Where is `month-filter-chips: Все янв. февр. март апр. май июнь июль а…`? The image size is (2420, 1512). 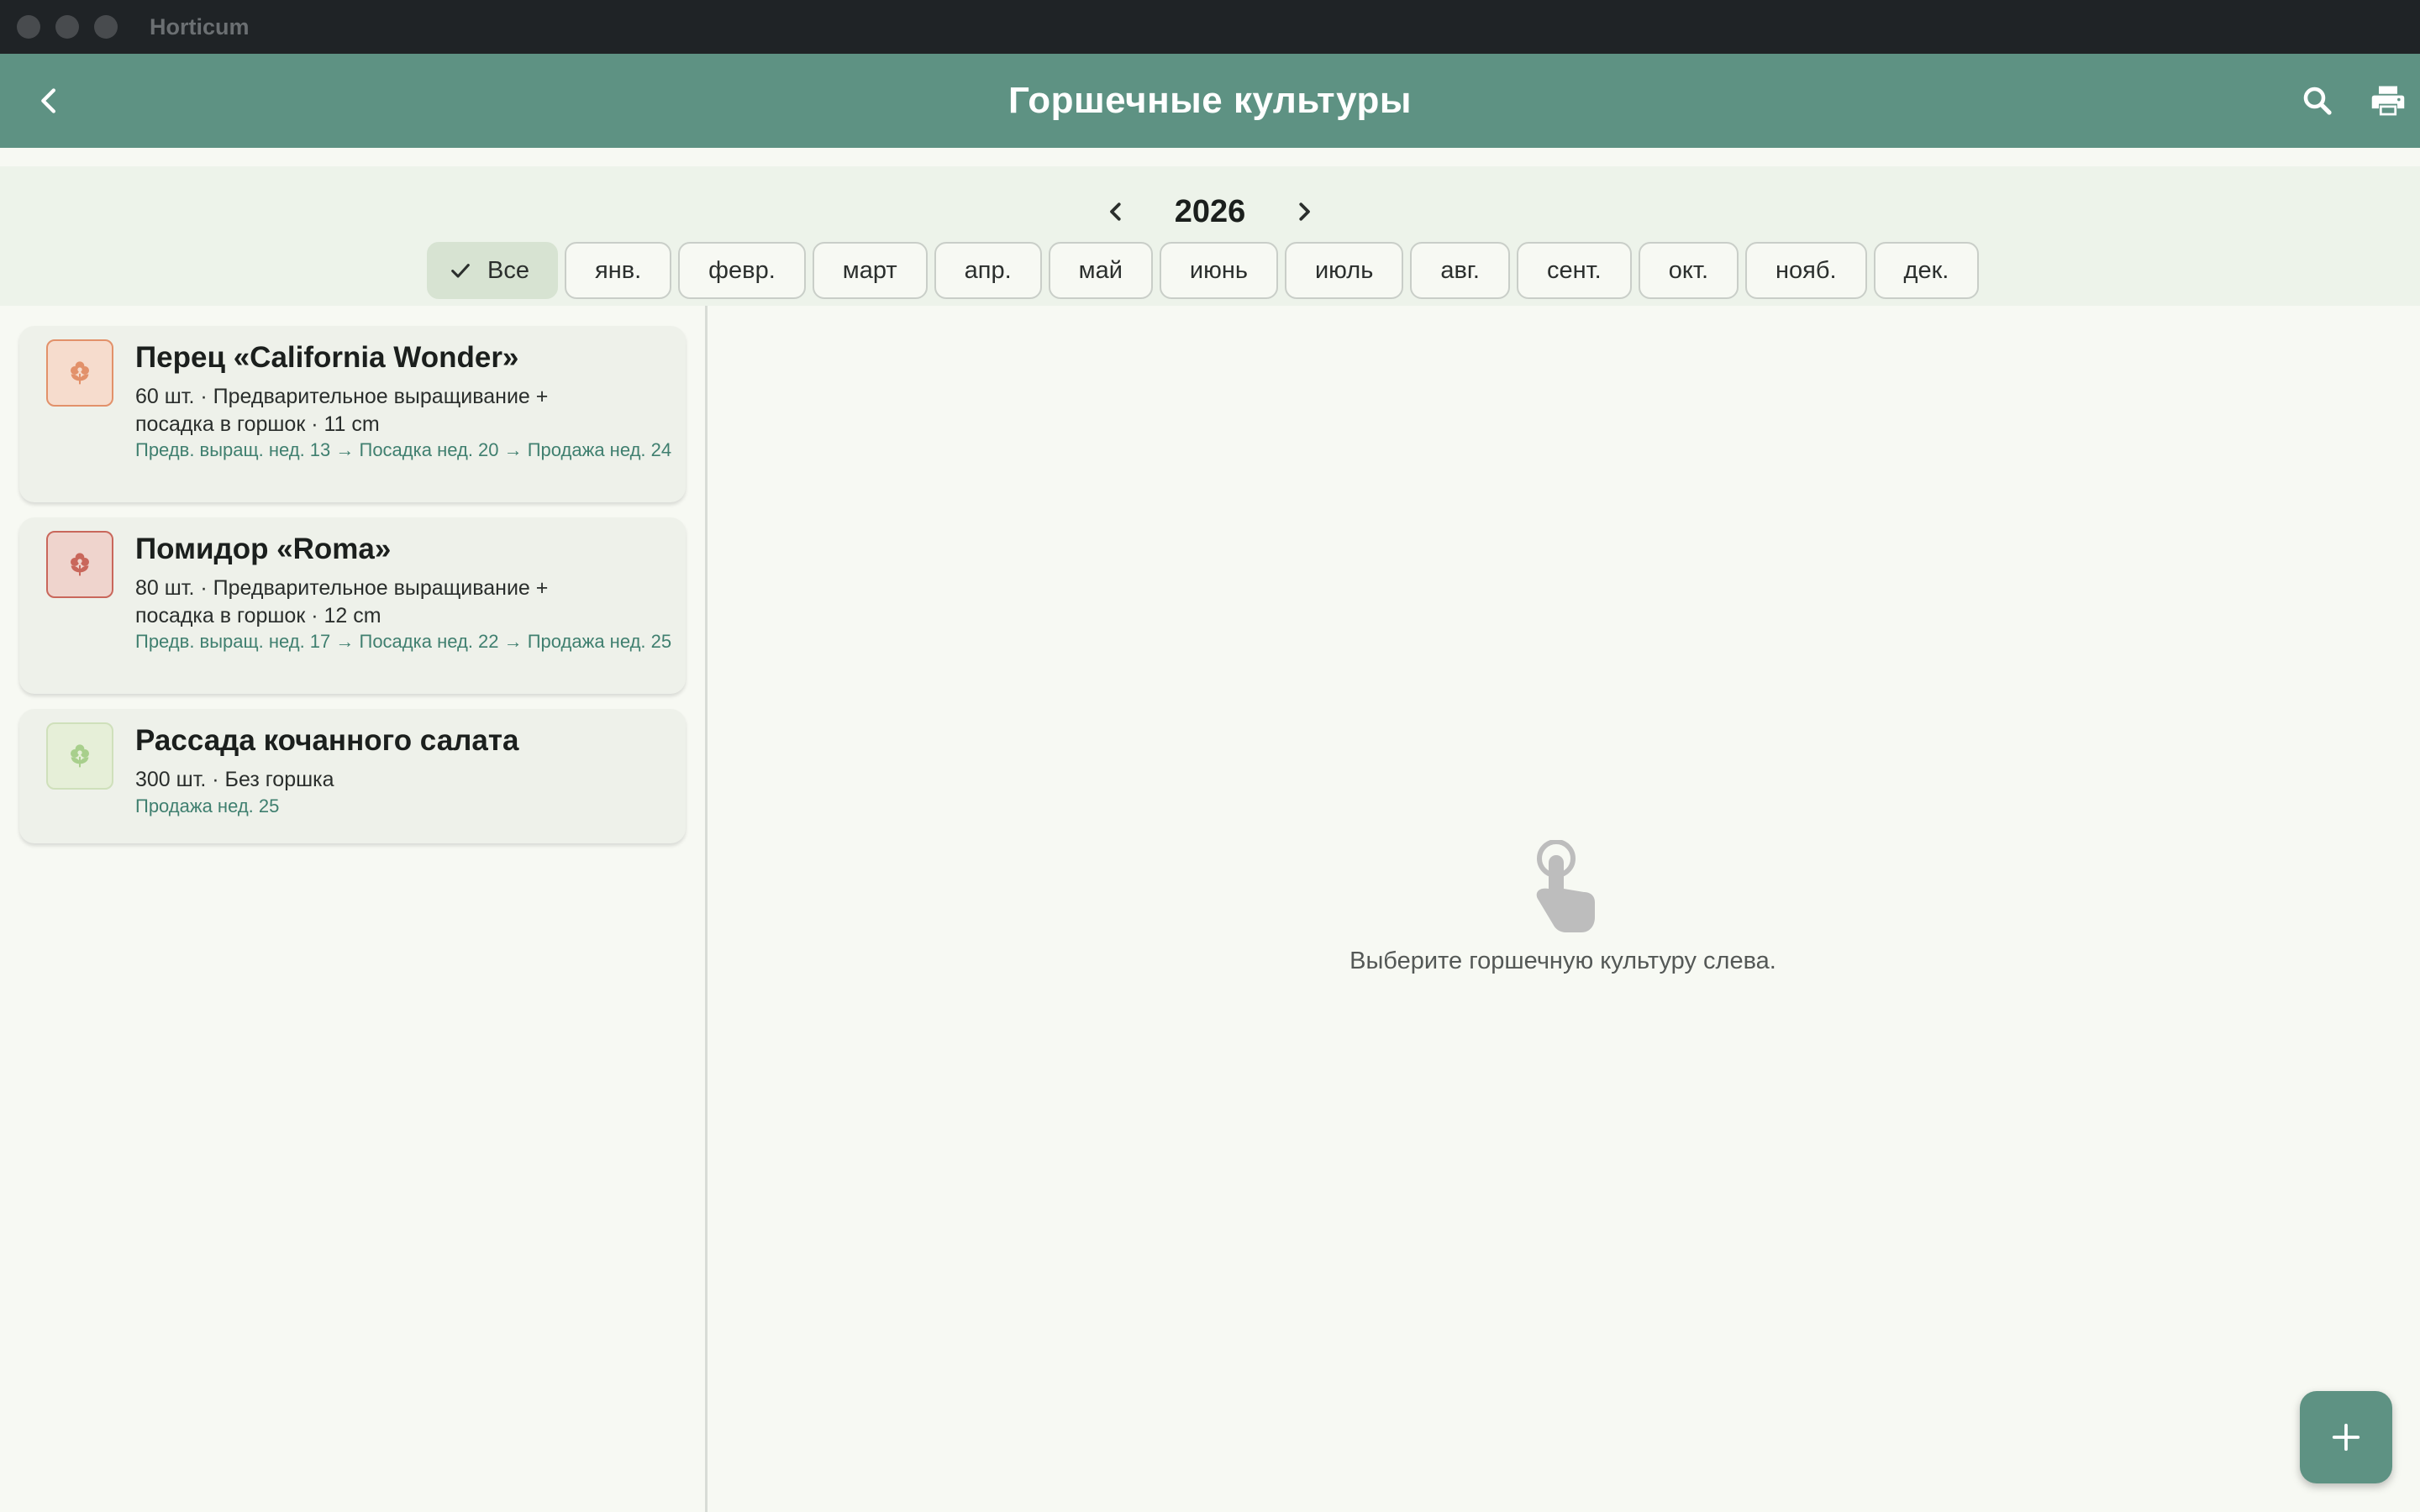
month-filter-chips: Все янв. февр. март апр. май июнь июль а… is located at coordinates (1203, 270).